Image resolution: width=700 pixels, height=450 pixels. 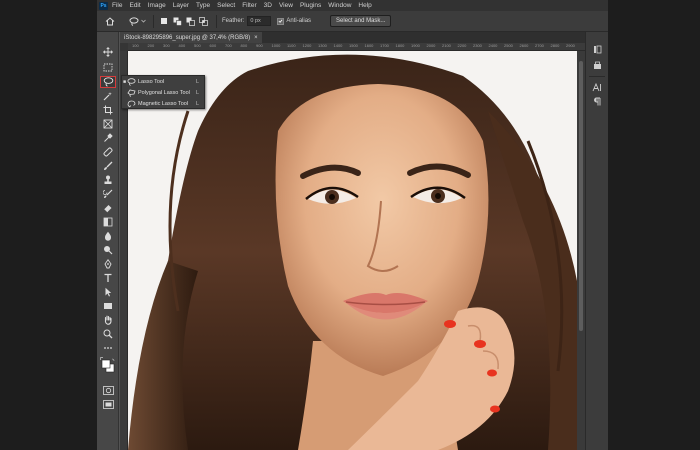 I want to click on zoom-tool, so click(x=108, y=334).